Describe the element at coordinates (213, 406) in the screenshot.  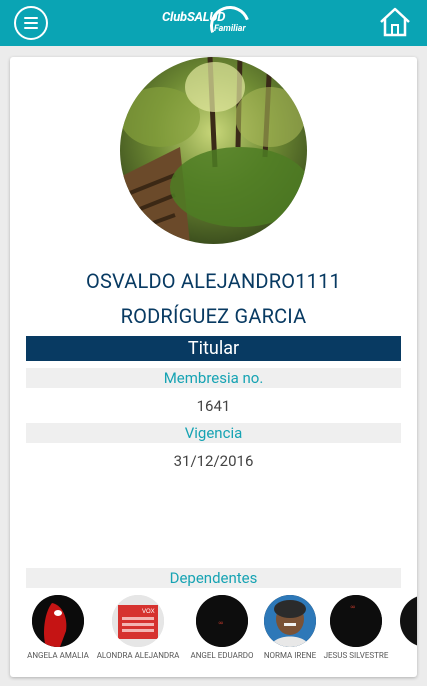
I see `membership-value: 1641` at that location.